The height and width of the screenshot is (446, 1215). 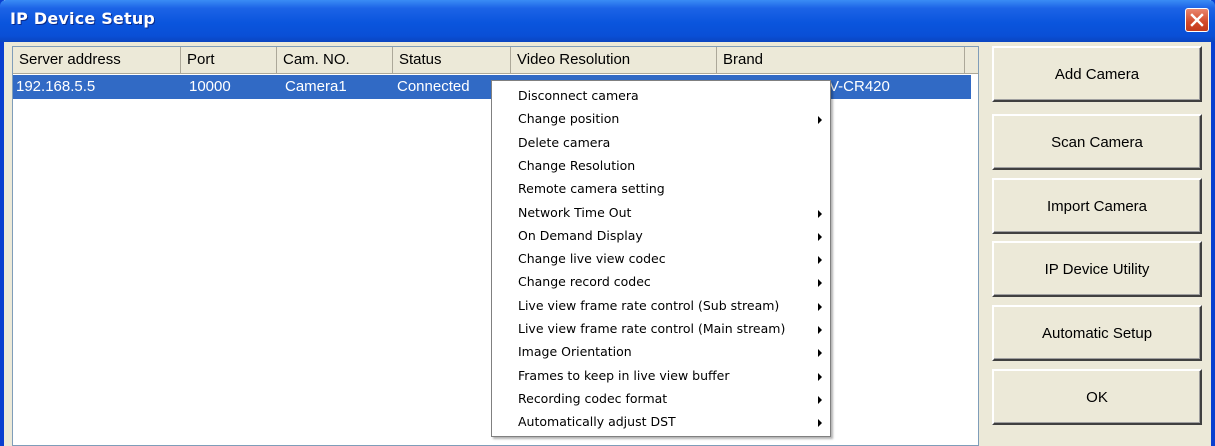 What do you see at coordinates (56, 86) in the screenshot?
I see `cell-server-address: 192.168.5.5` at bounding box center [56, 86].